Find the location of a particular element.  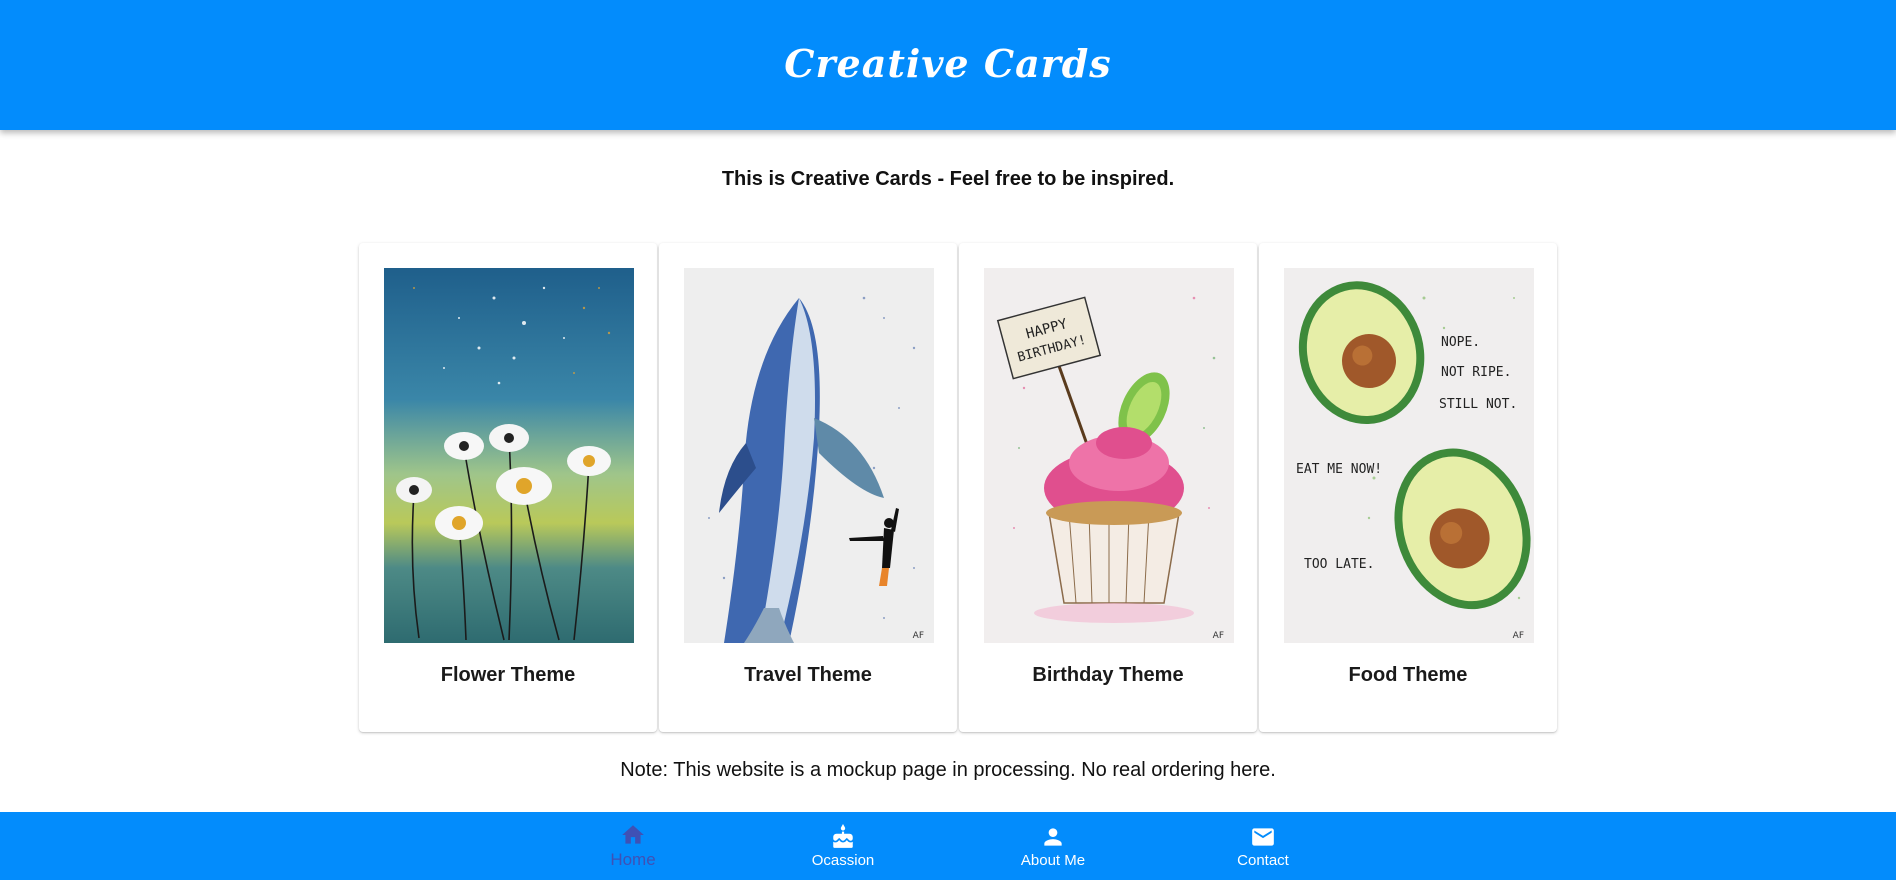

daisy-painting is located at coordinates (509, 455).